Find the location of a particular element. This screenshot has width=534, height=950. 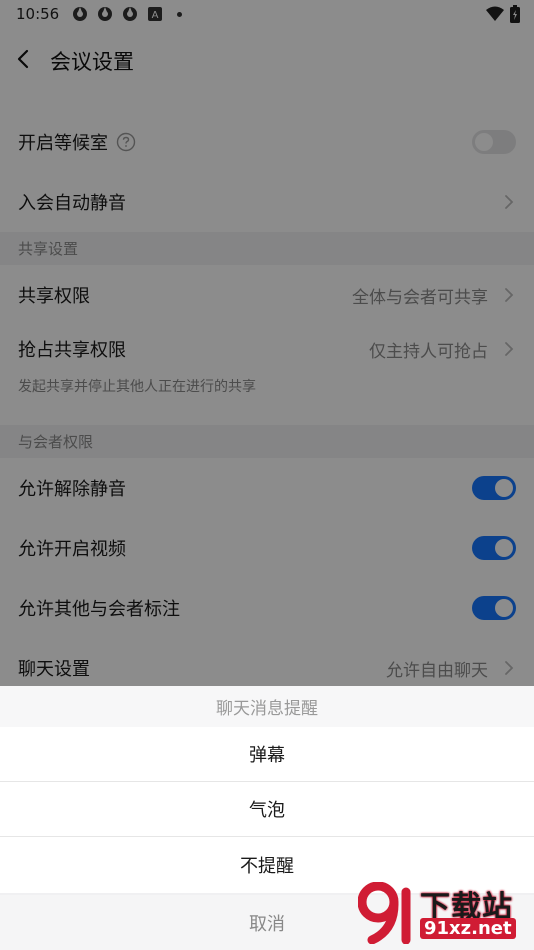

option-bubble: 气泡 is located at coordinates (267, 809).